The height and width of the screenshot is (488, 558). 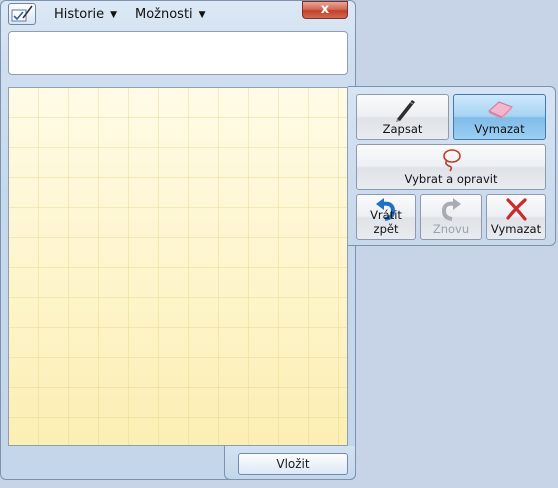 I want to click on select-correct-button: Vybrat a opravit, so click(x=451, y=167).